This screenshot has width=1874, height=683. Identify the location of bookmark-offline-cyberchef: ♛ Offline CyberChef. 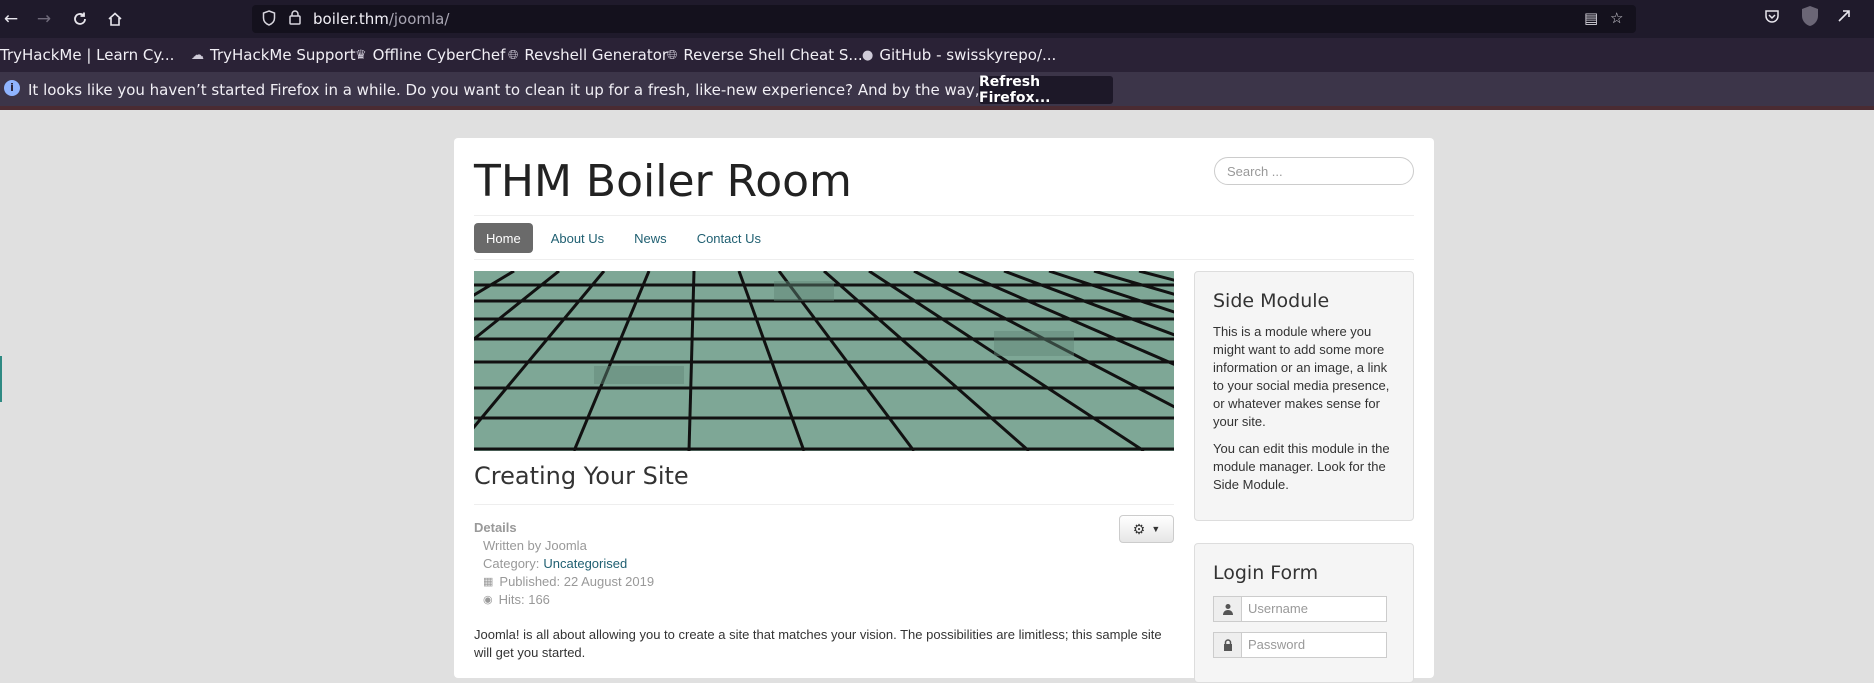
(430, 55).